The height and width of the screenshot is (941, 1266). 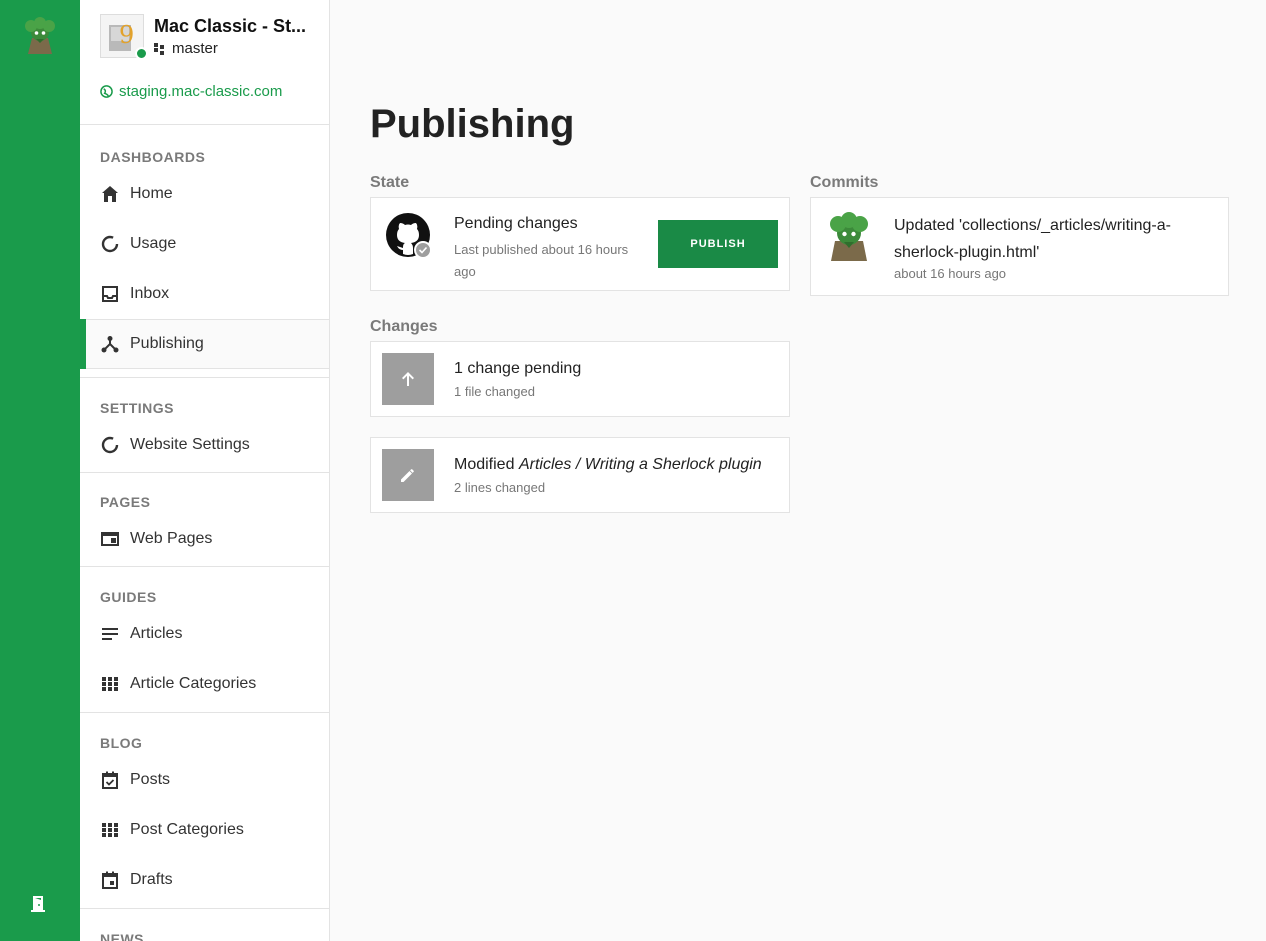 I want to click on sidebar-item-label: Post Categories, so click(x=187, y=829).